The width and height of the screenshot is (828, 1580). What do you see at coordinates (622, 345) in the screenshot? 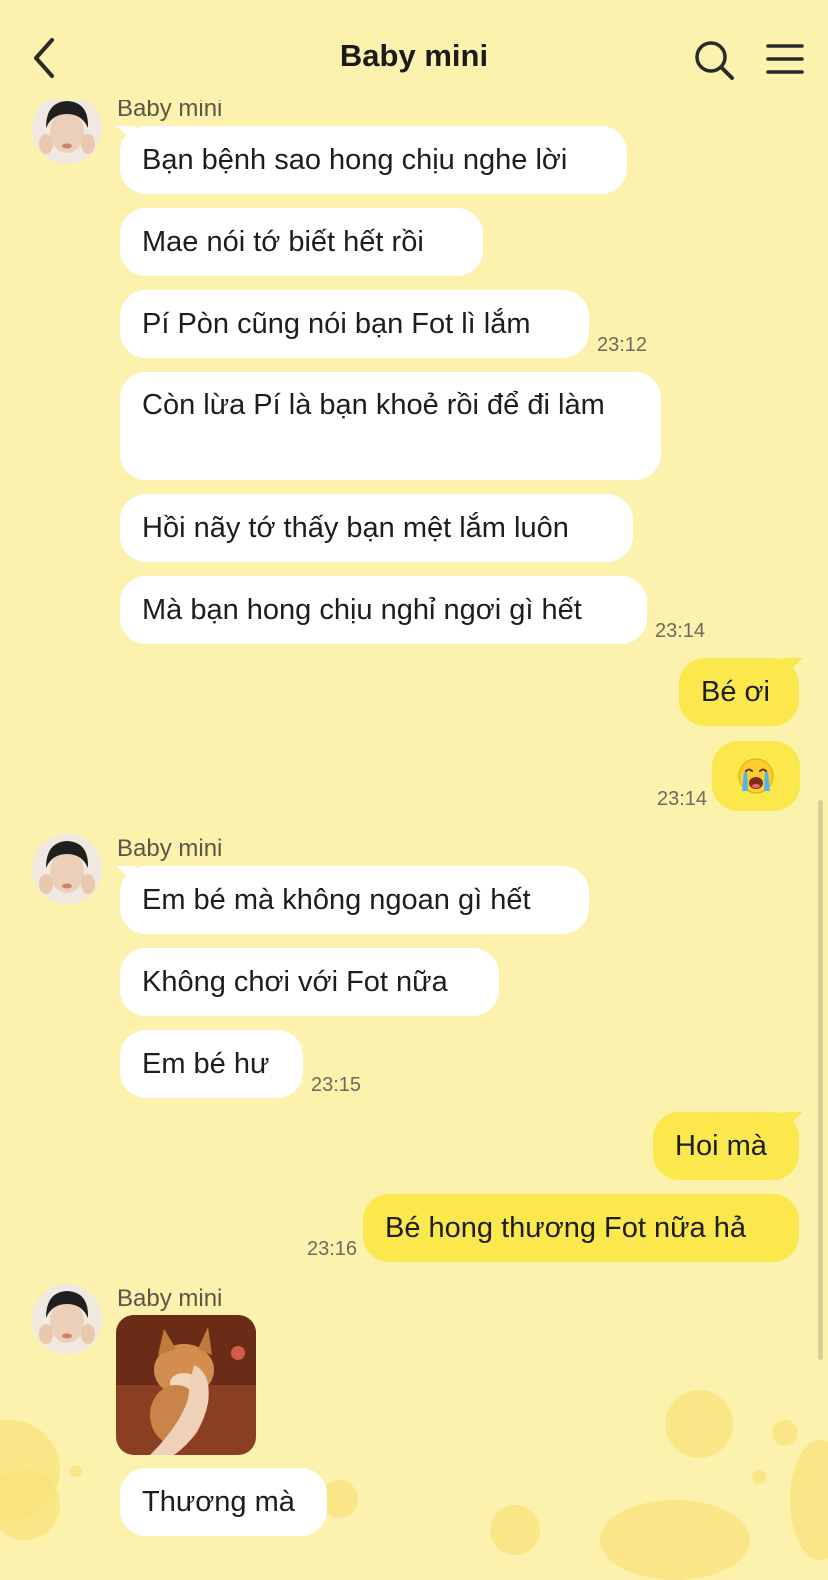
I see `message-time: 23:12` at bounding box center [622, 345].